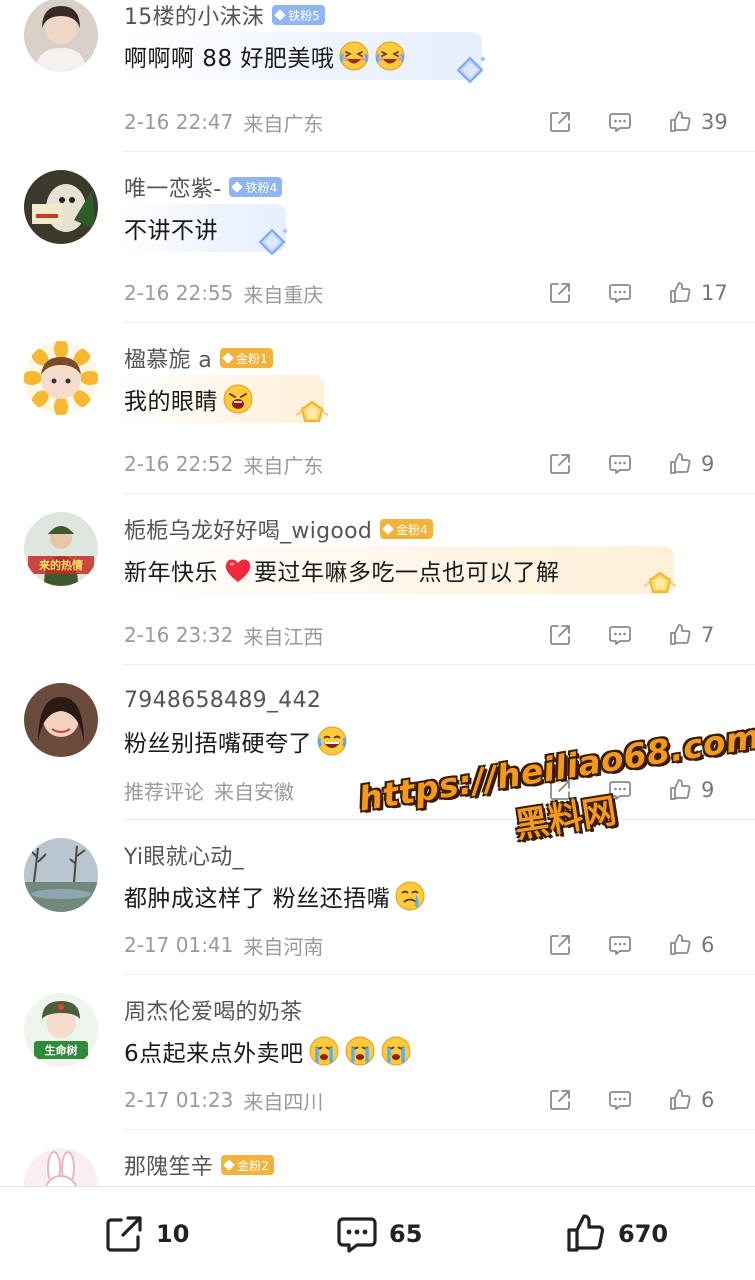 The width and height of the screenshot is (755, 1280). What do you see at coordinates (61, 1030) in the screenshot?
I see `avatar: 生命树` at bounding box center [61, 1030].